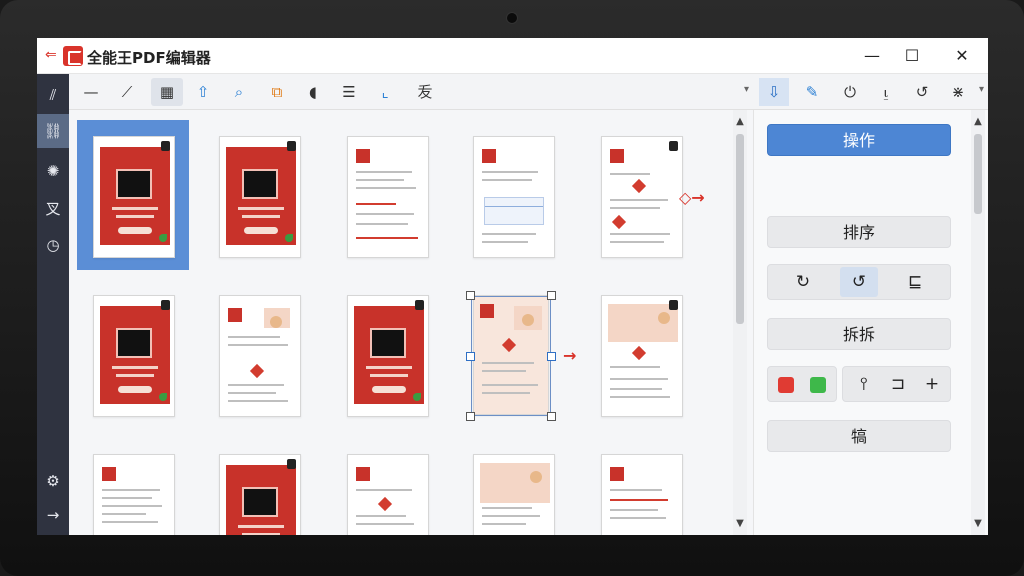  I want to click on close-button: ✕, so click(962, 56).